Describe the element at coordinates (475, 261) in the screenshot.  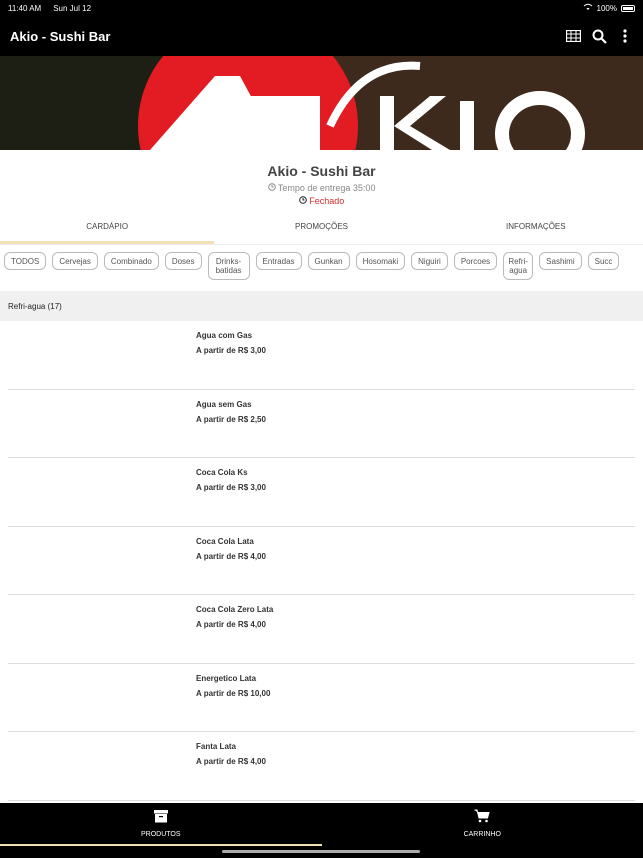
I see `category-chip-porcoes: Porcoes` at that location.